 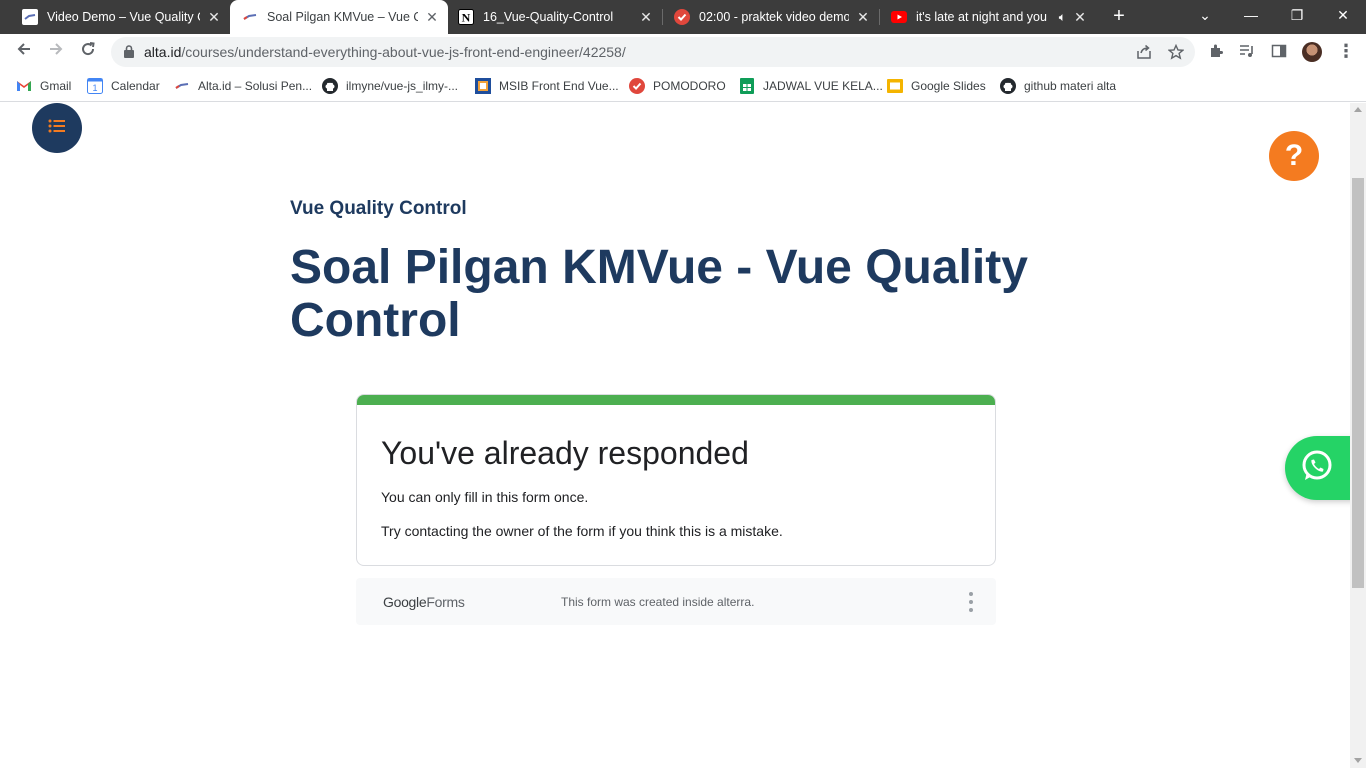 What do you see at coordinates (565, 453) in the screenshot?
I see `form-heading: You've already responded` at bounding box center [565, 453].